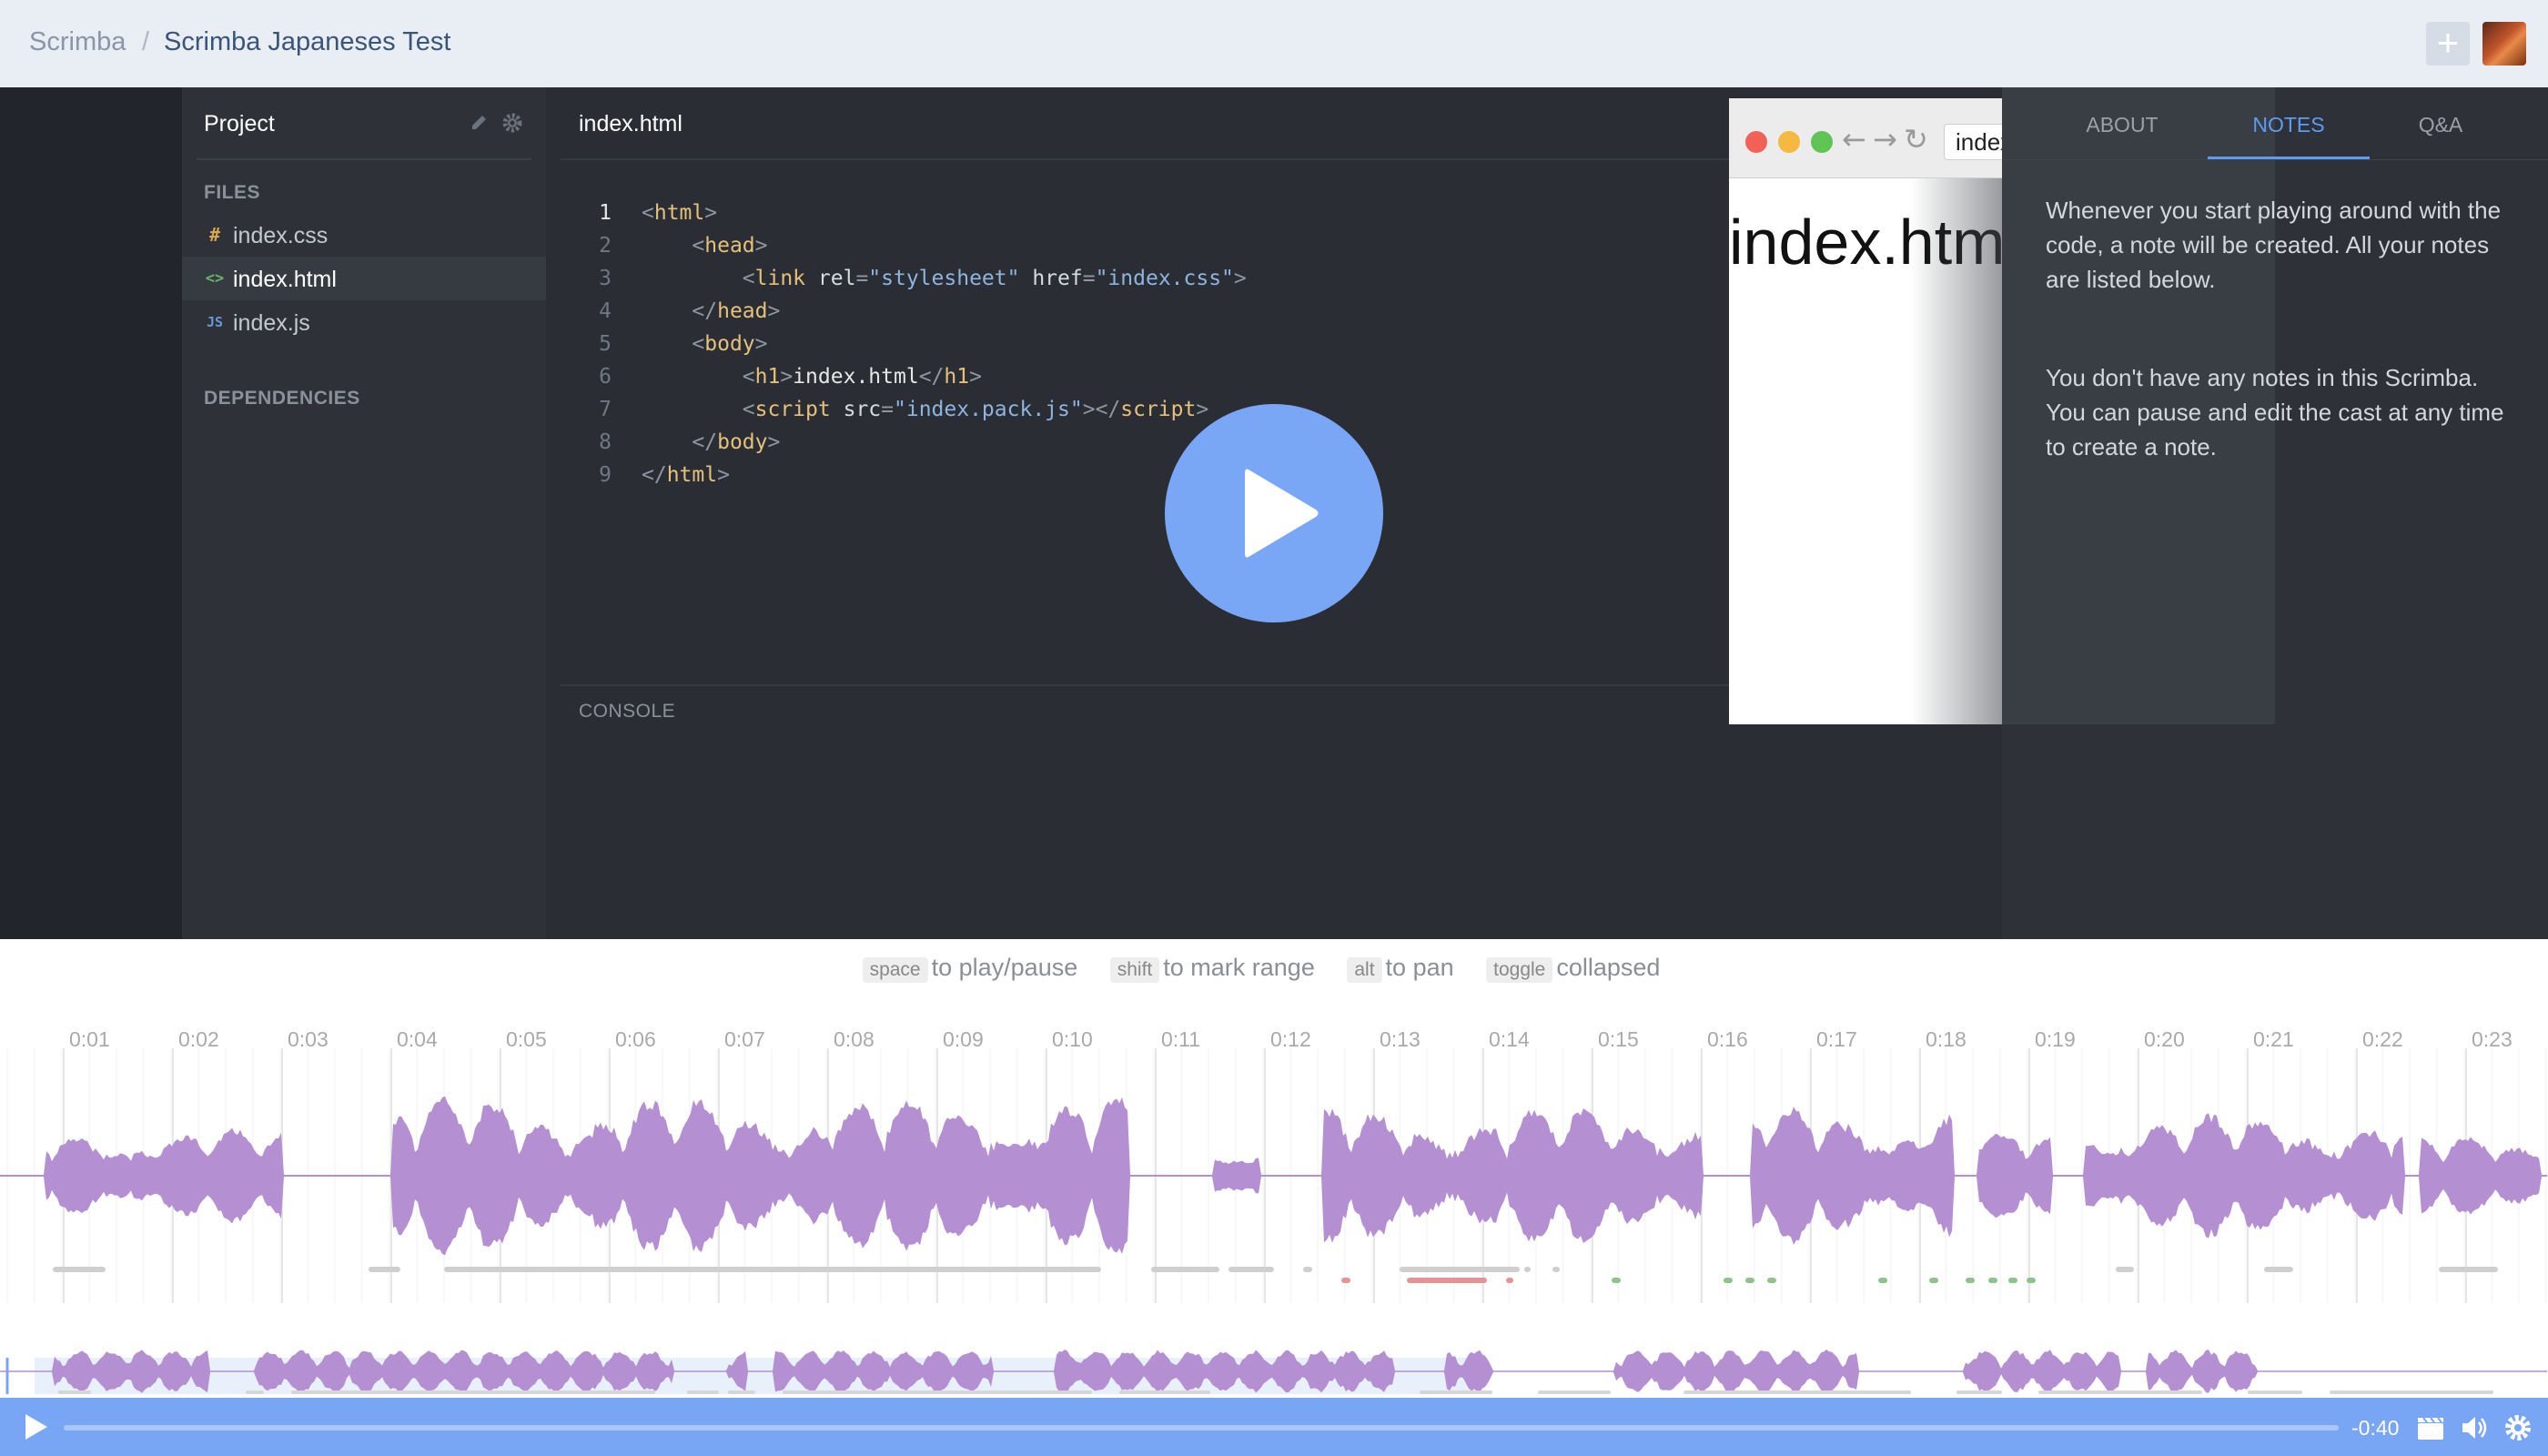 This screenshot has height=1456, width=2548. Describe the element at coordinates (233, 193) in the screenshot. I see `files-heading: FILES` at that location.